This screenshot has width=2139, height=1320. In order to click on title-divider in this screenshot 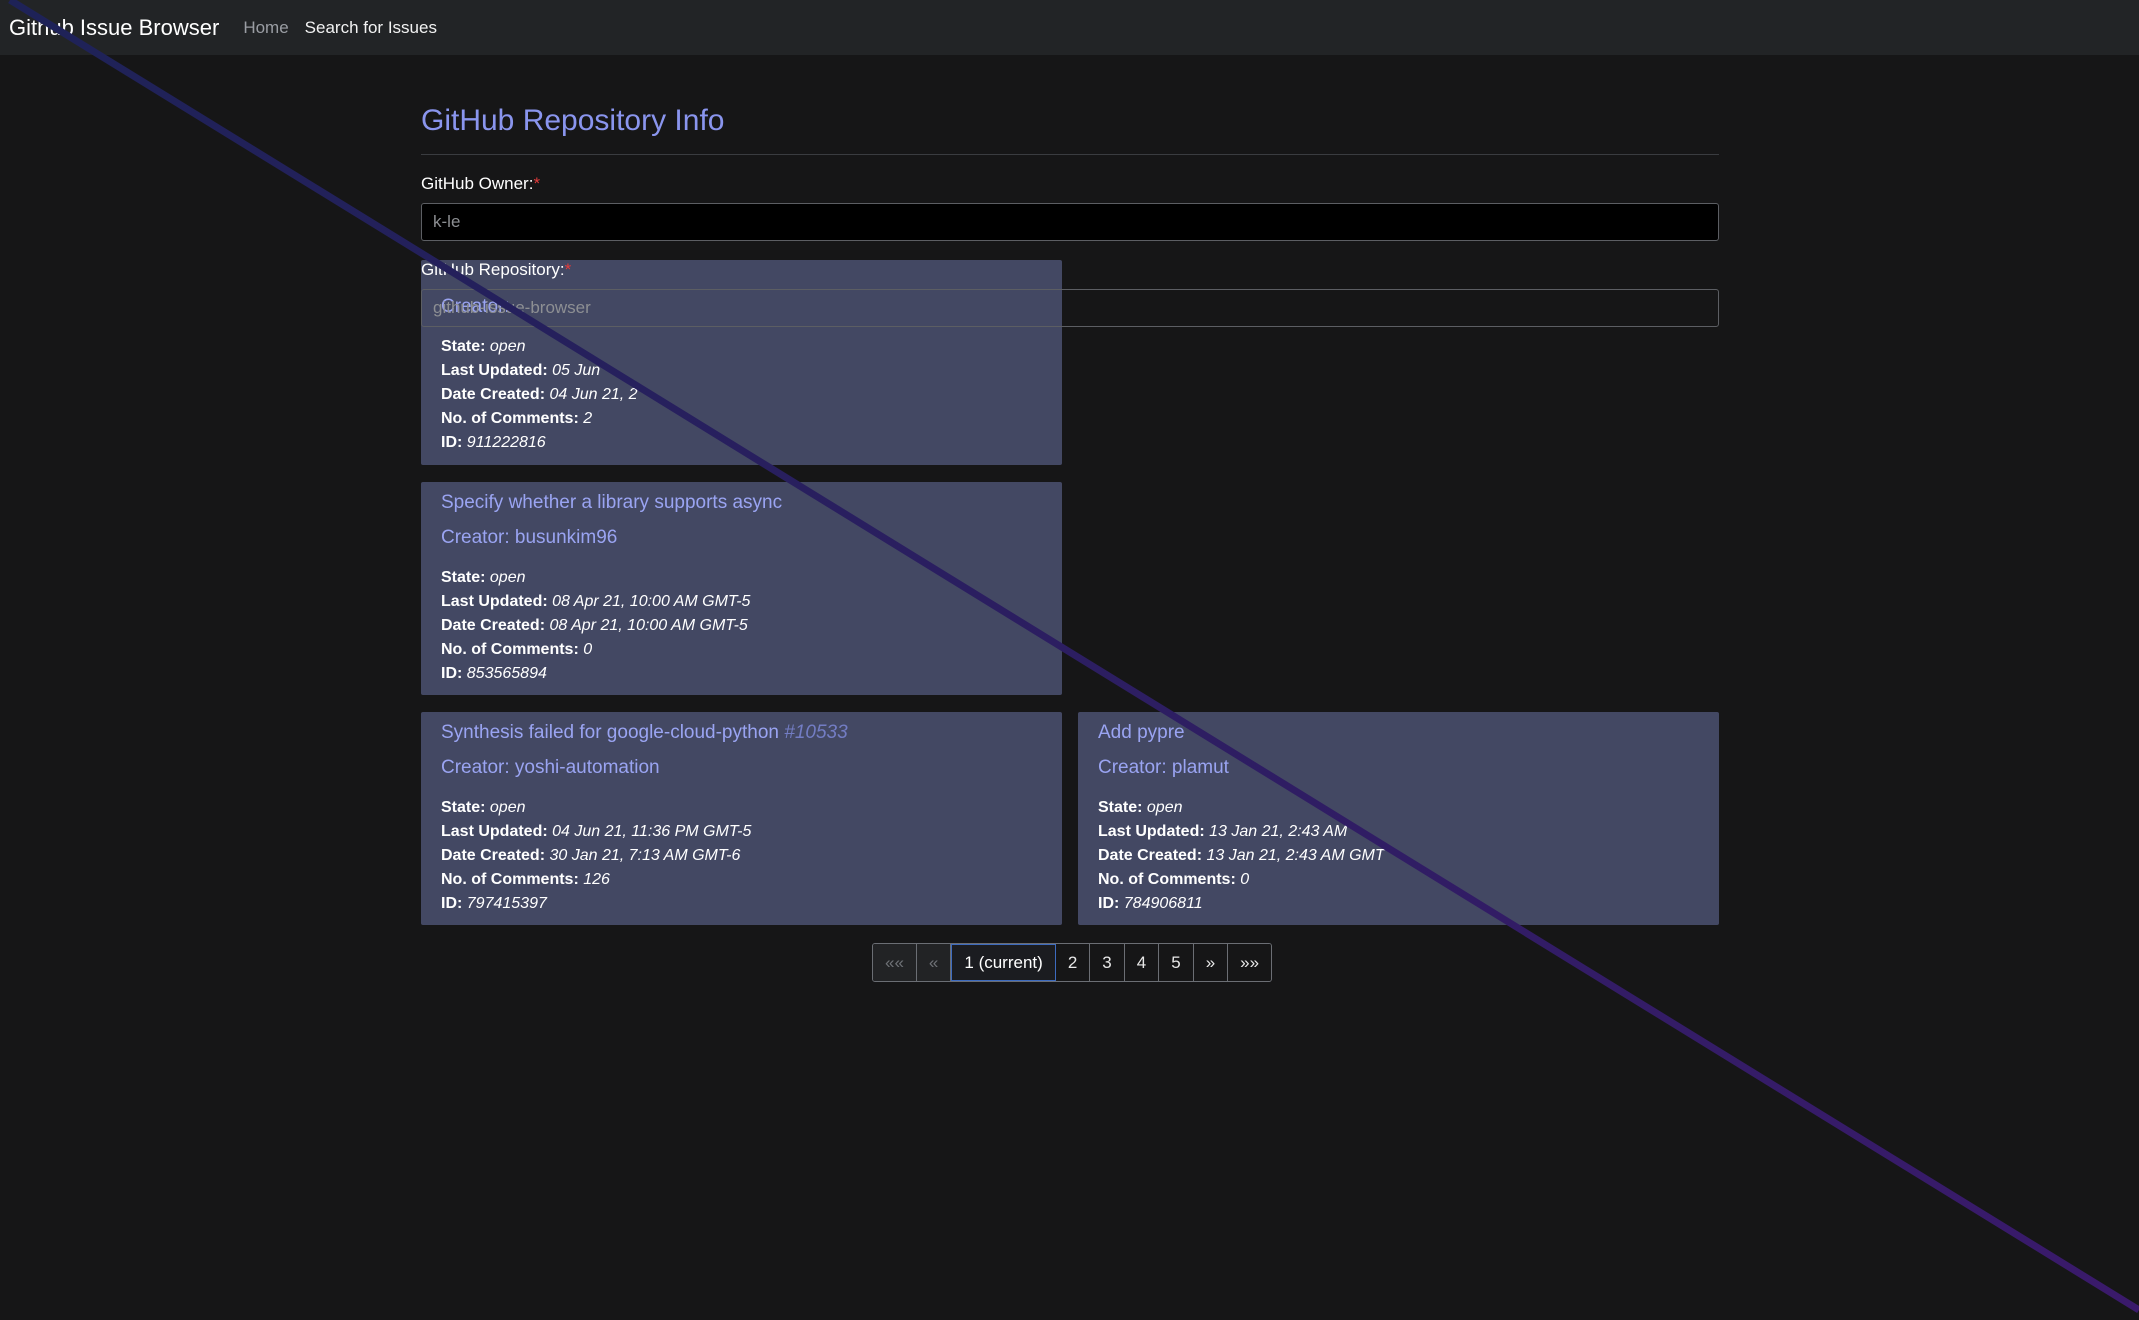, I will do `click(1070, 154)`.